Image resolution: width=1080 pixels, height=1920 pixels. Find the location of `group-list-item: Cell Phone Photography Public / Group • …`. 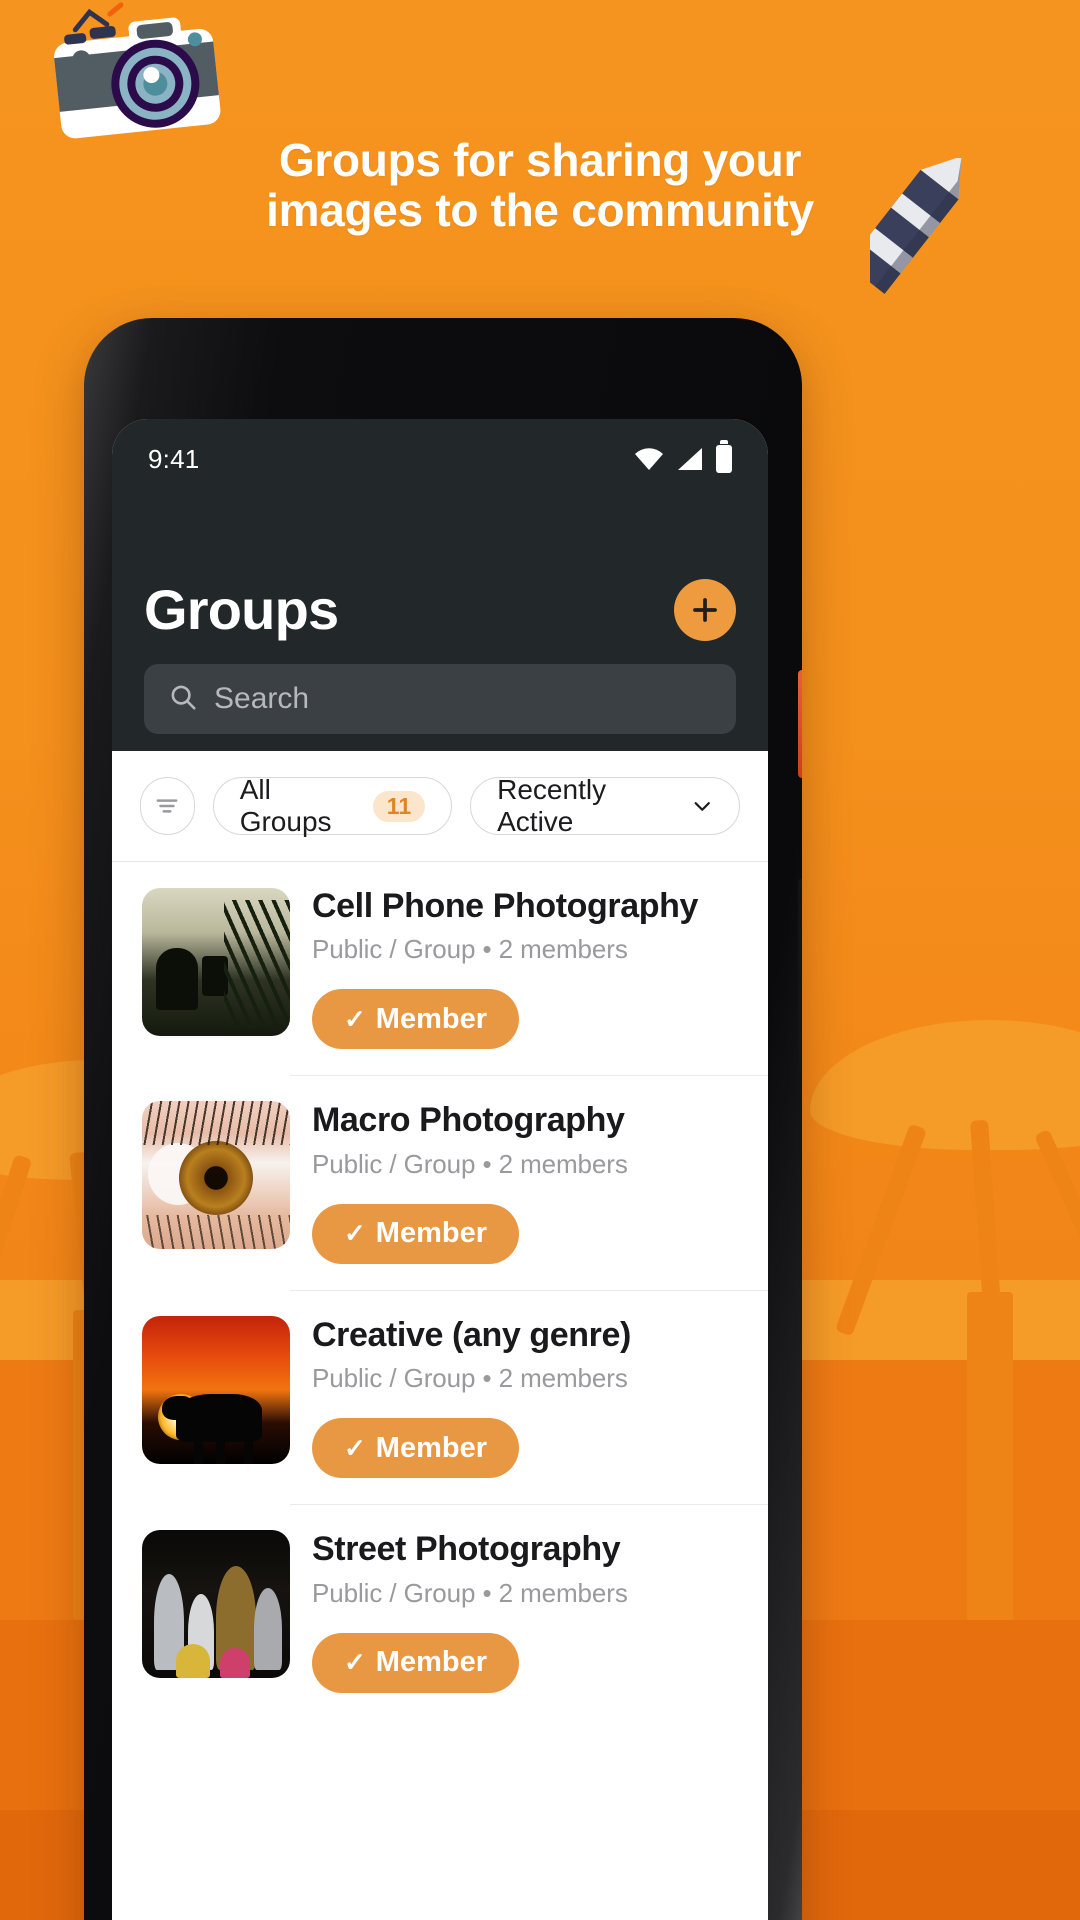

group-list-item: Cell Phone Photography Public / Group • … is located at coordinates (440, 968).